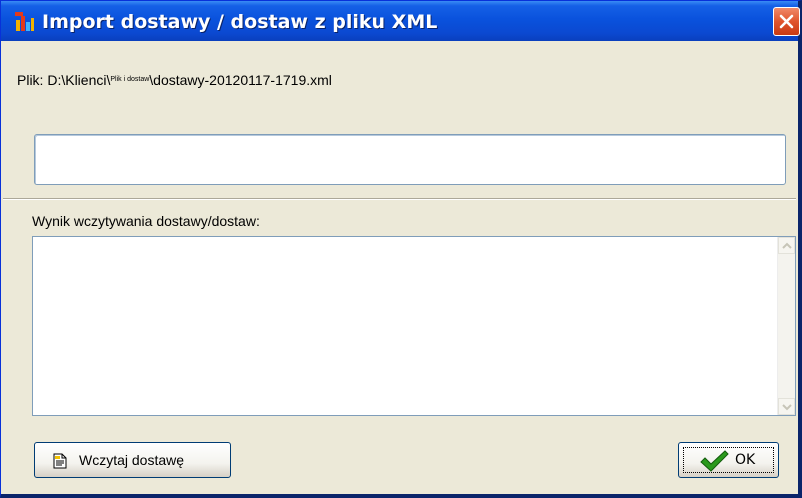 This screenshot has height=498, width=802. I want to click on chevron-up-icon, so click(787, 245).